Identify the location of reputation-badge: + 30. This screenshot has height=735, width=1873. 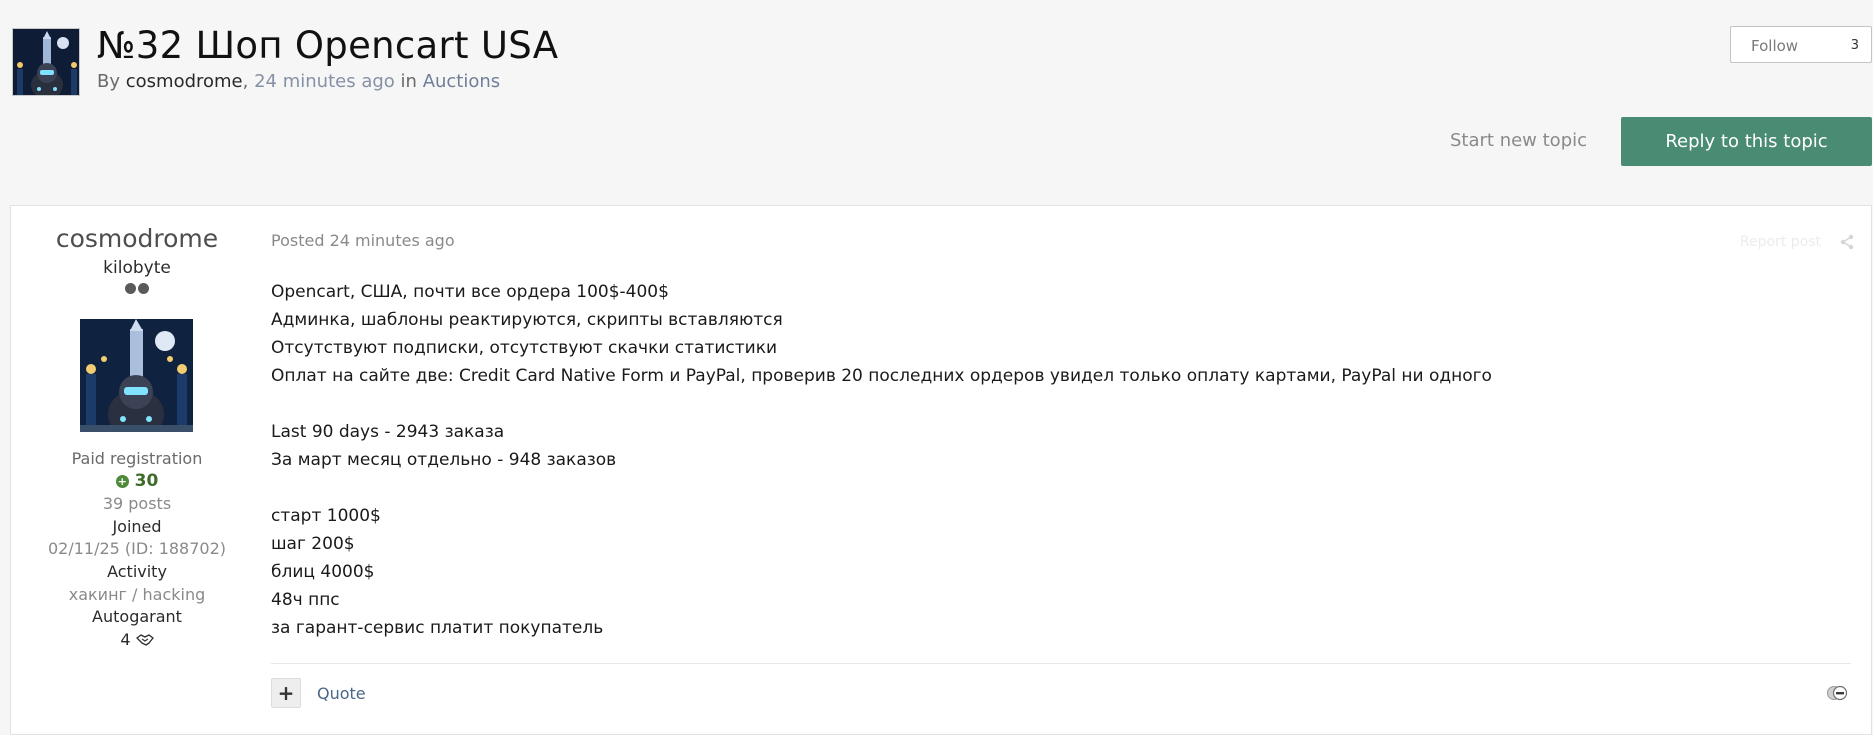
(137, 481).